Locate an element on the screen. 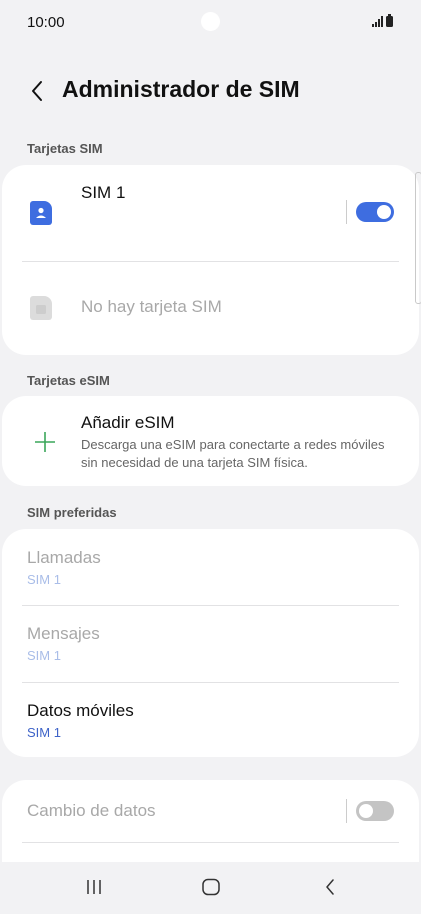 The height and width of the screenshot is (914, 421). status-icons is located at coordinates (382, 20).